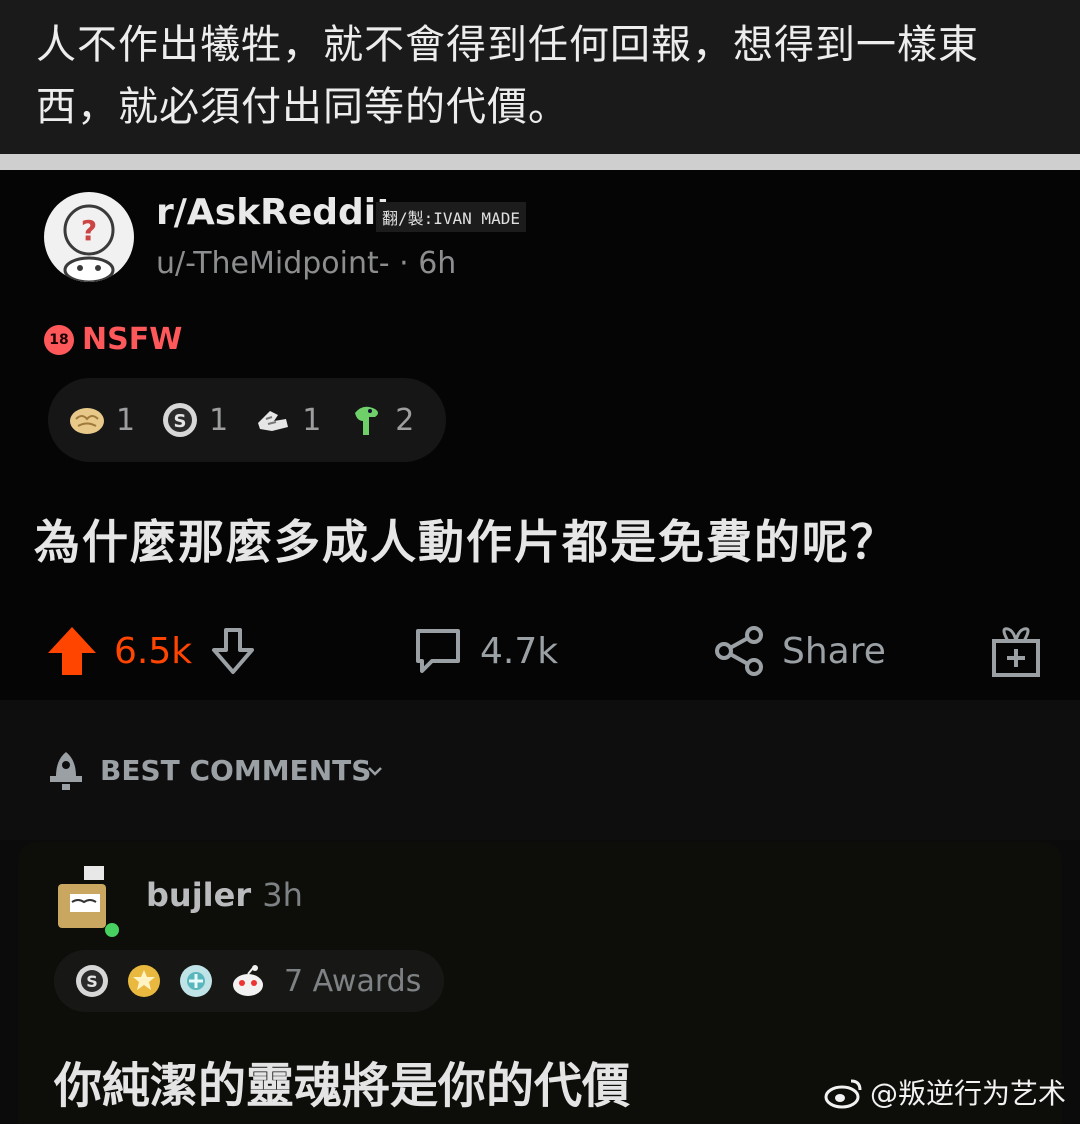  I want to click on vote-score: 6.5k, so click(153, 651).